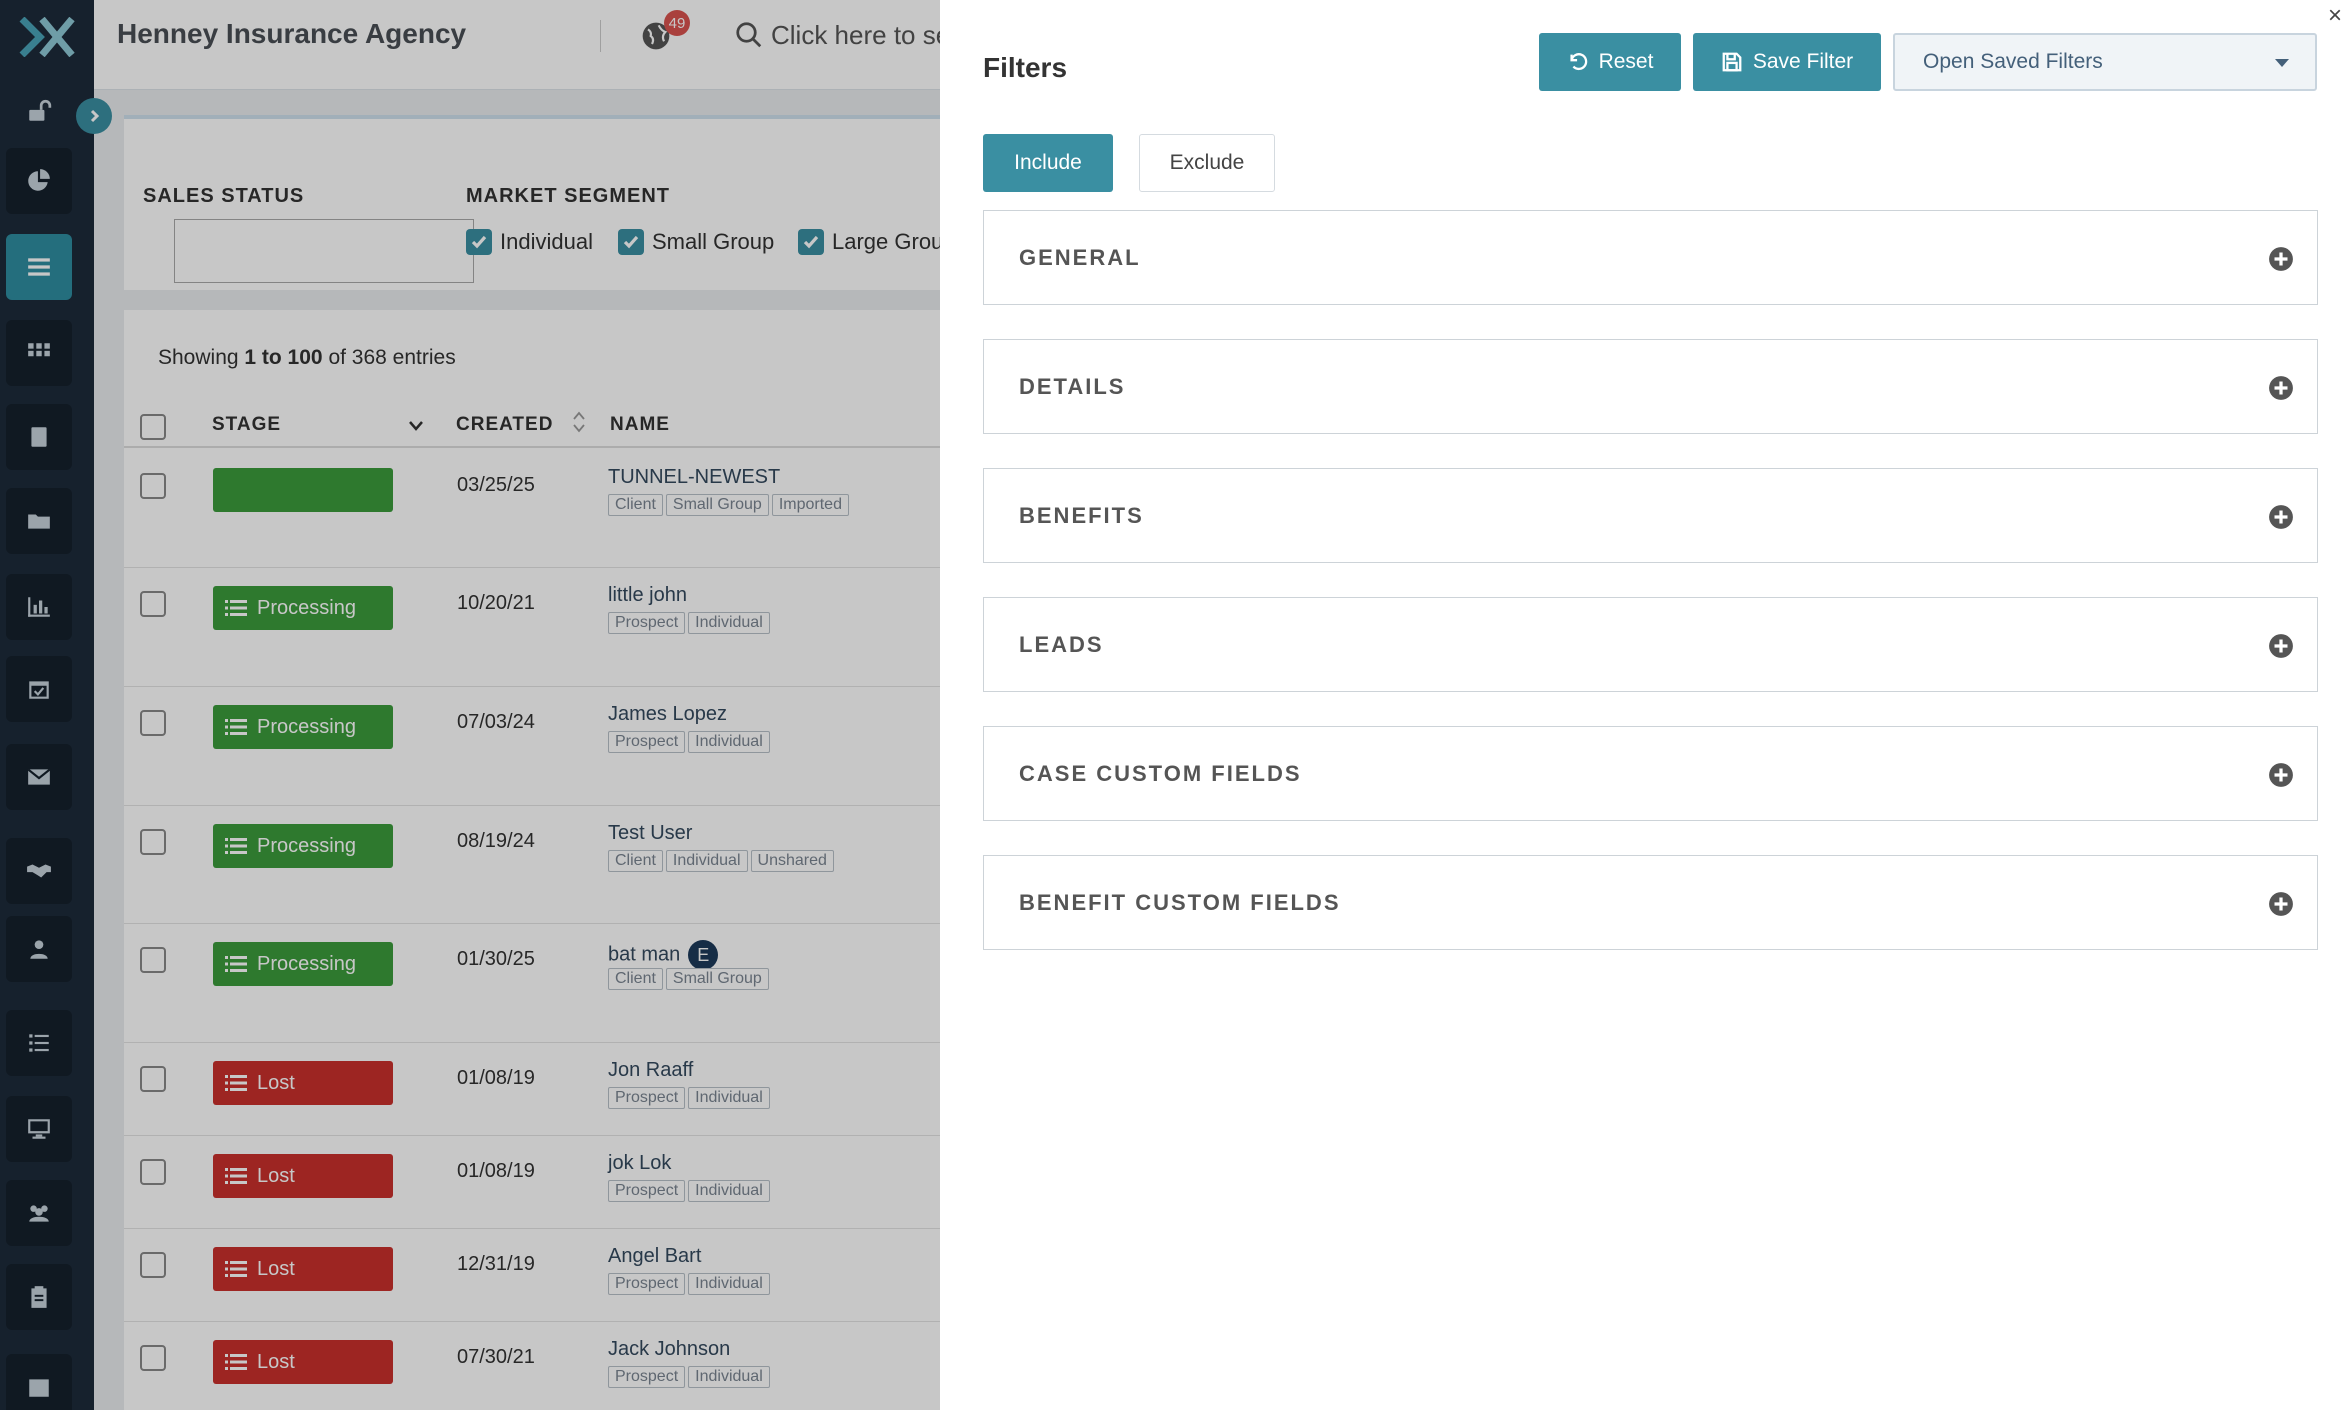  Describe the element at coordinates (1160, 773) in the screenshot. I see `section-label: CASE CUSTOM FIELDS` at that location.